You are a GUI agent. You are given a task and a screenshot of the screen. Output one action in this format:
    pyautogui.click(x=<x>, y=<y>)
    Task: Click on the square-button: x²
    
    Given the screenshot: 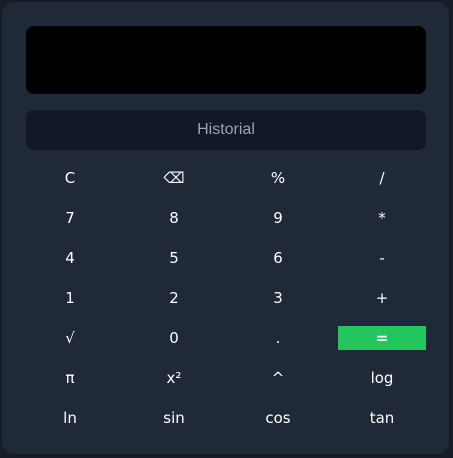 What is the action you would take?
    pyautogui.click(x=174, y=378)
    